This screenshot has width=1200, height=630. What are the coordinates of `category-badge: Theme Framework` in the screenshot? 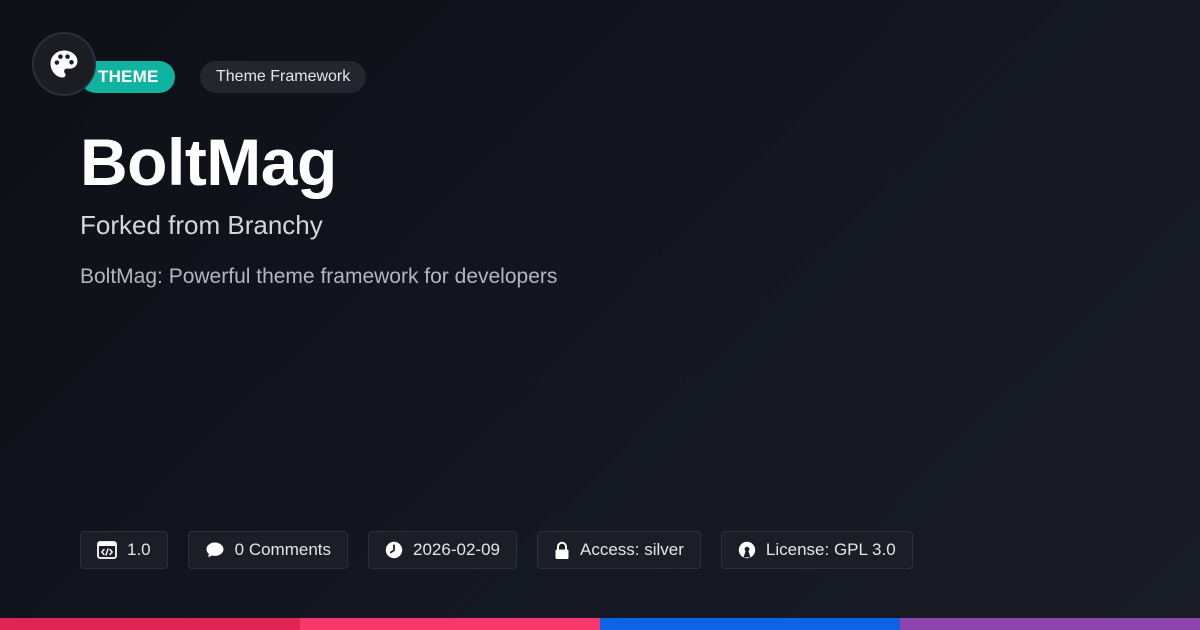 It's located at (283, 77).